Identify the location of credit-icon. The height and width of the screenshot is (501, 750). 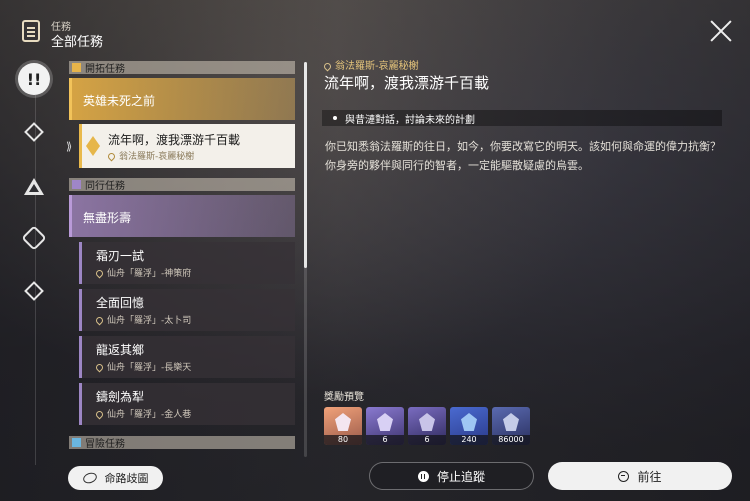
(511, 422).